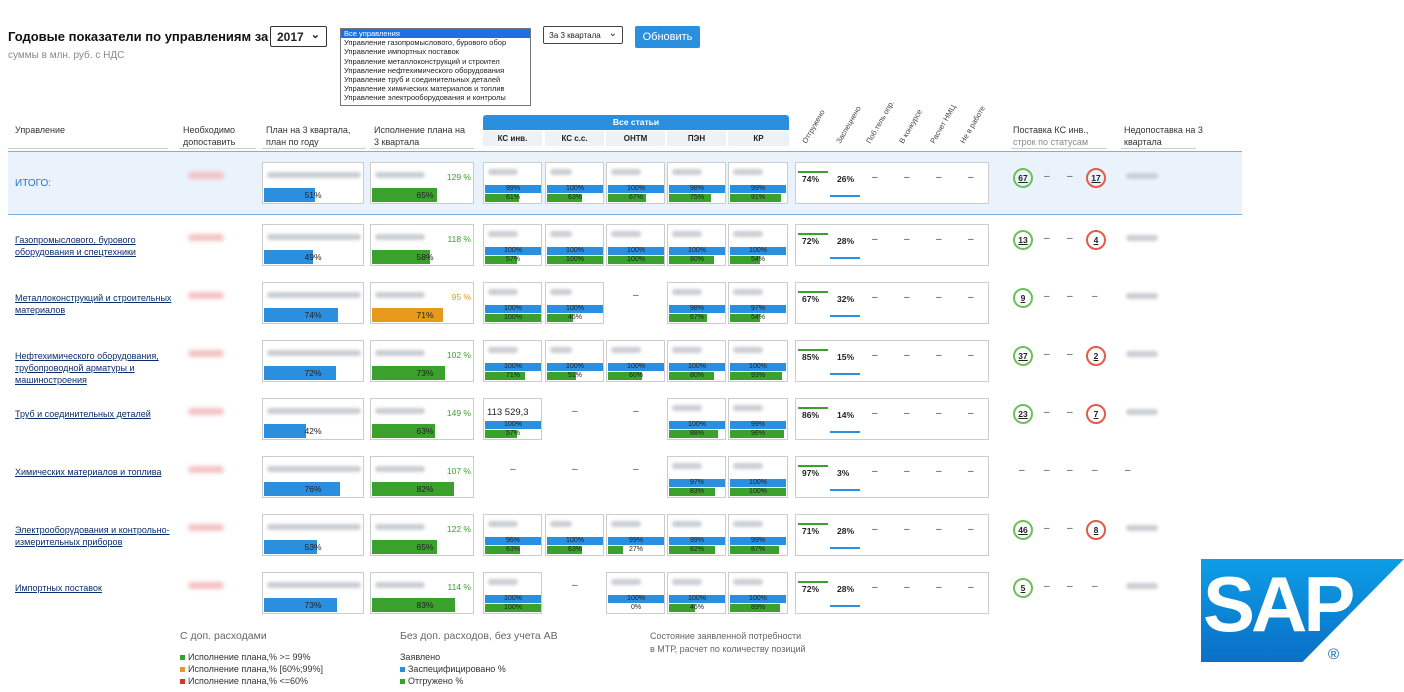 The width and height of the screenshot is (1404, 692). I want to click on status-cell: 85% 15% – – – –, so click(892, 361).